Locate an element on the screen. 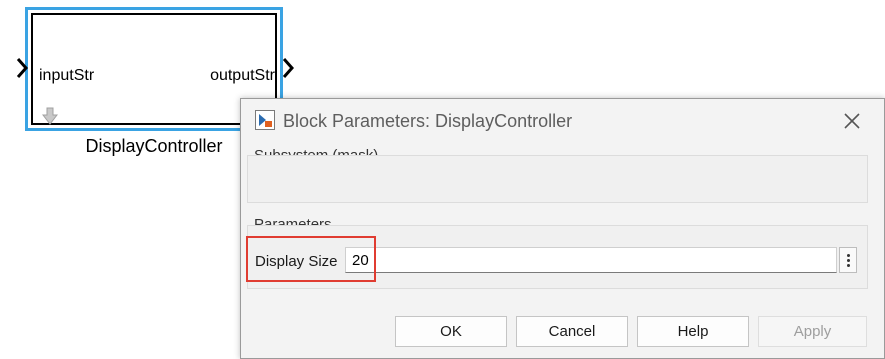 Image resolution: width=885 pixels, height=359 pixels. mask-description-box is located at coordinates (557, 179).